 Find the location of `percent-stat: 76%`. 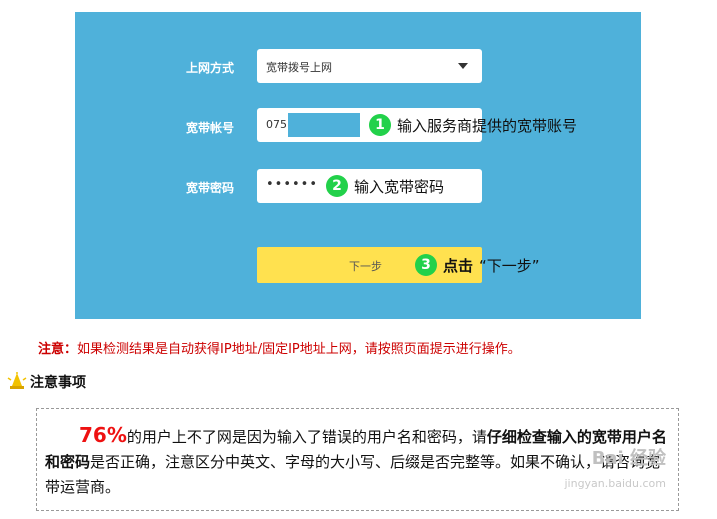

percent-stat: 76% is located at coordinates (103, 435).